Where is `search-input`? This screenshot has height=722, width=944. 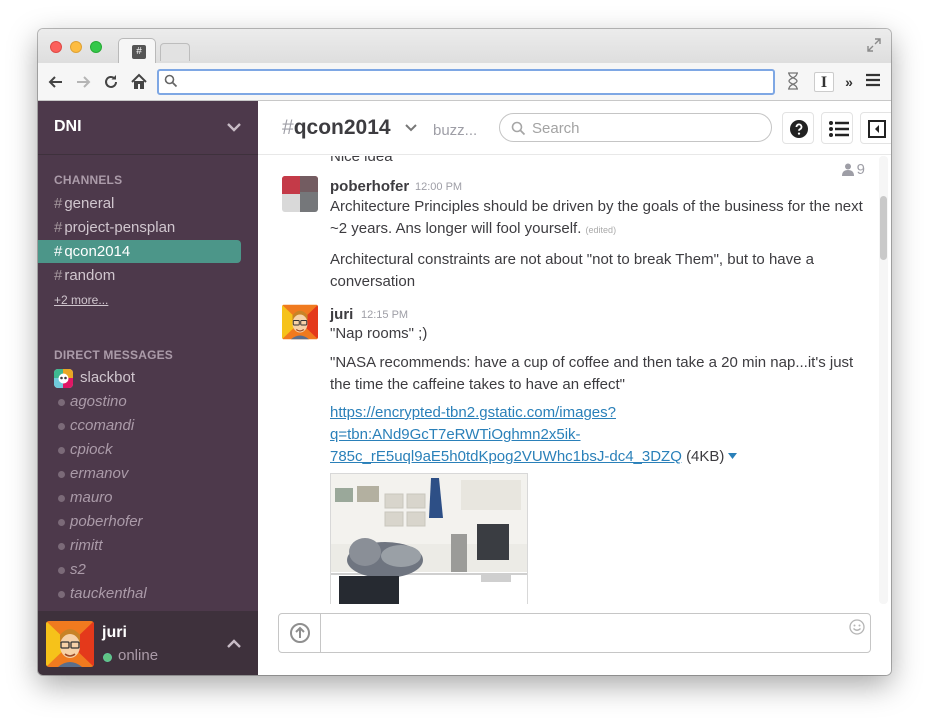 search-input is located at coordinates (647, 128).